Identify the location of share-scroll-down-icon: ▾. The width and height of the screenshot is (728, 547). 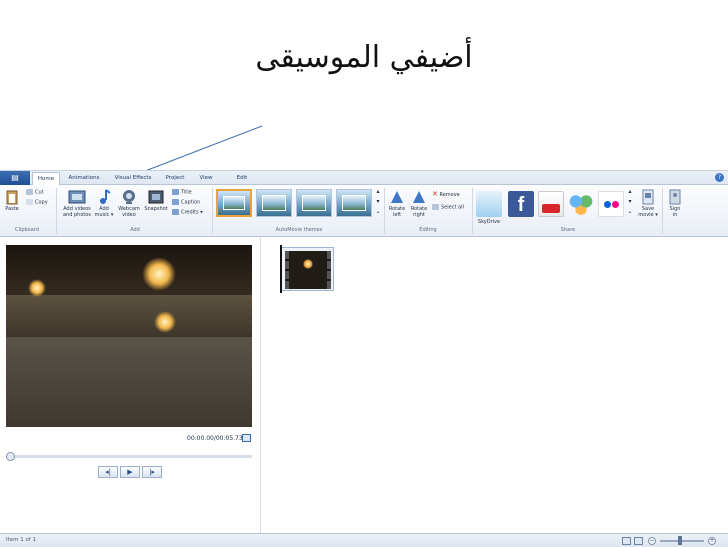
(630, 202).